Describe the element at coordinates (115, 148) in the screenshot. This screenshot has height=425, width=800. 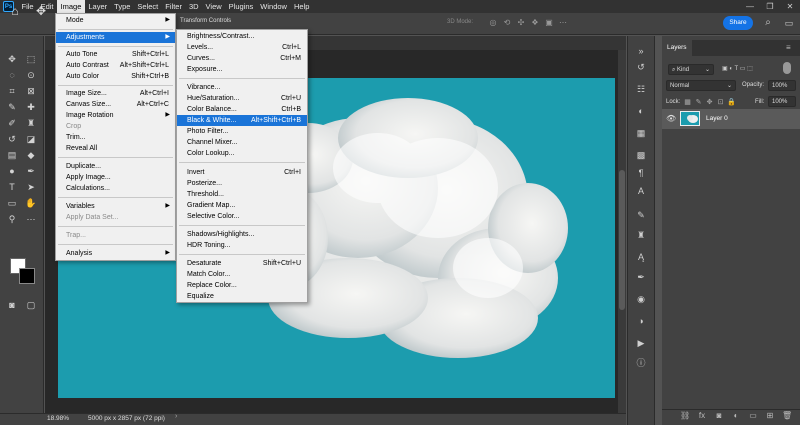
I see `menu-item-reveal-all: Reveal All` at that location.